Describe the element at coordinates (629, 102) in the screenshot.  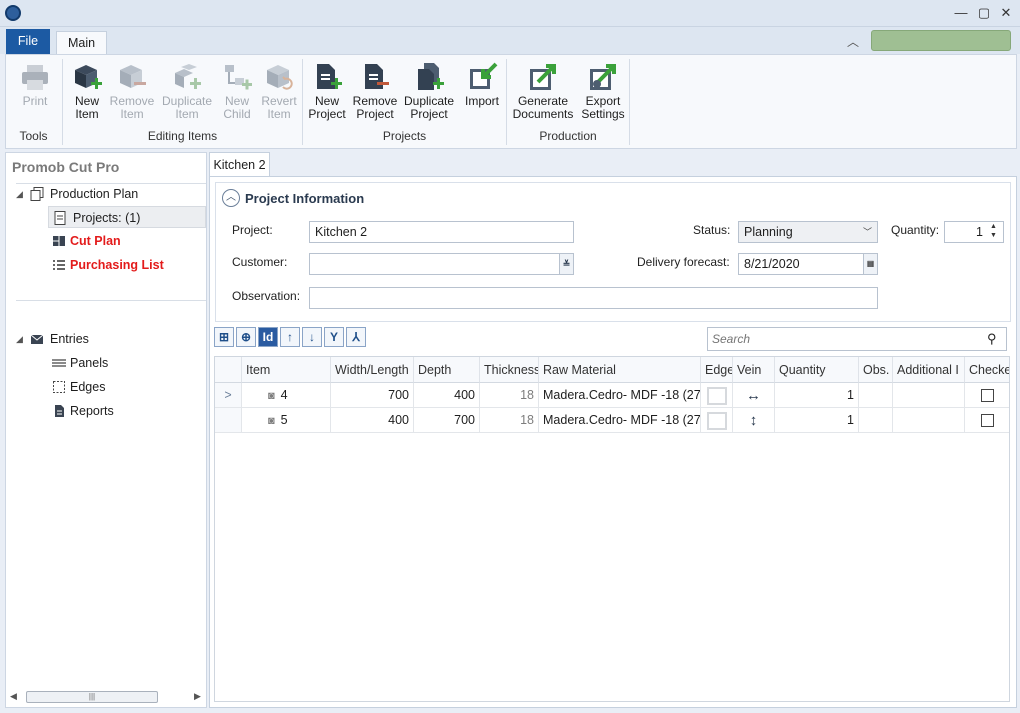
I see `group-divider` at that location.